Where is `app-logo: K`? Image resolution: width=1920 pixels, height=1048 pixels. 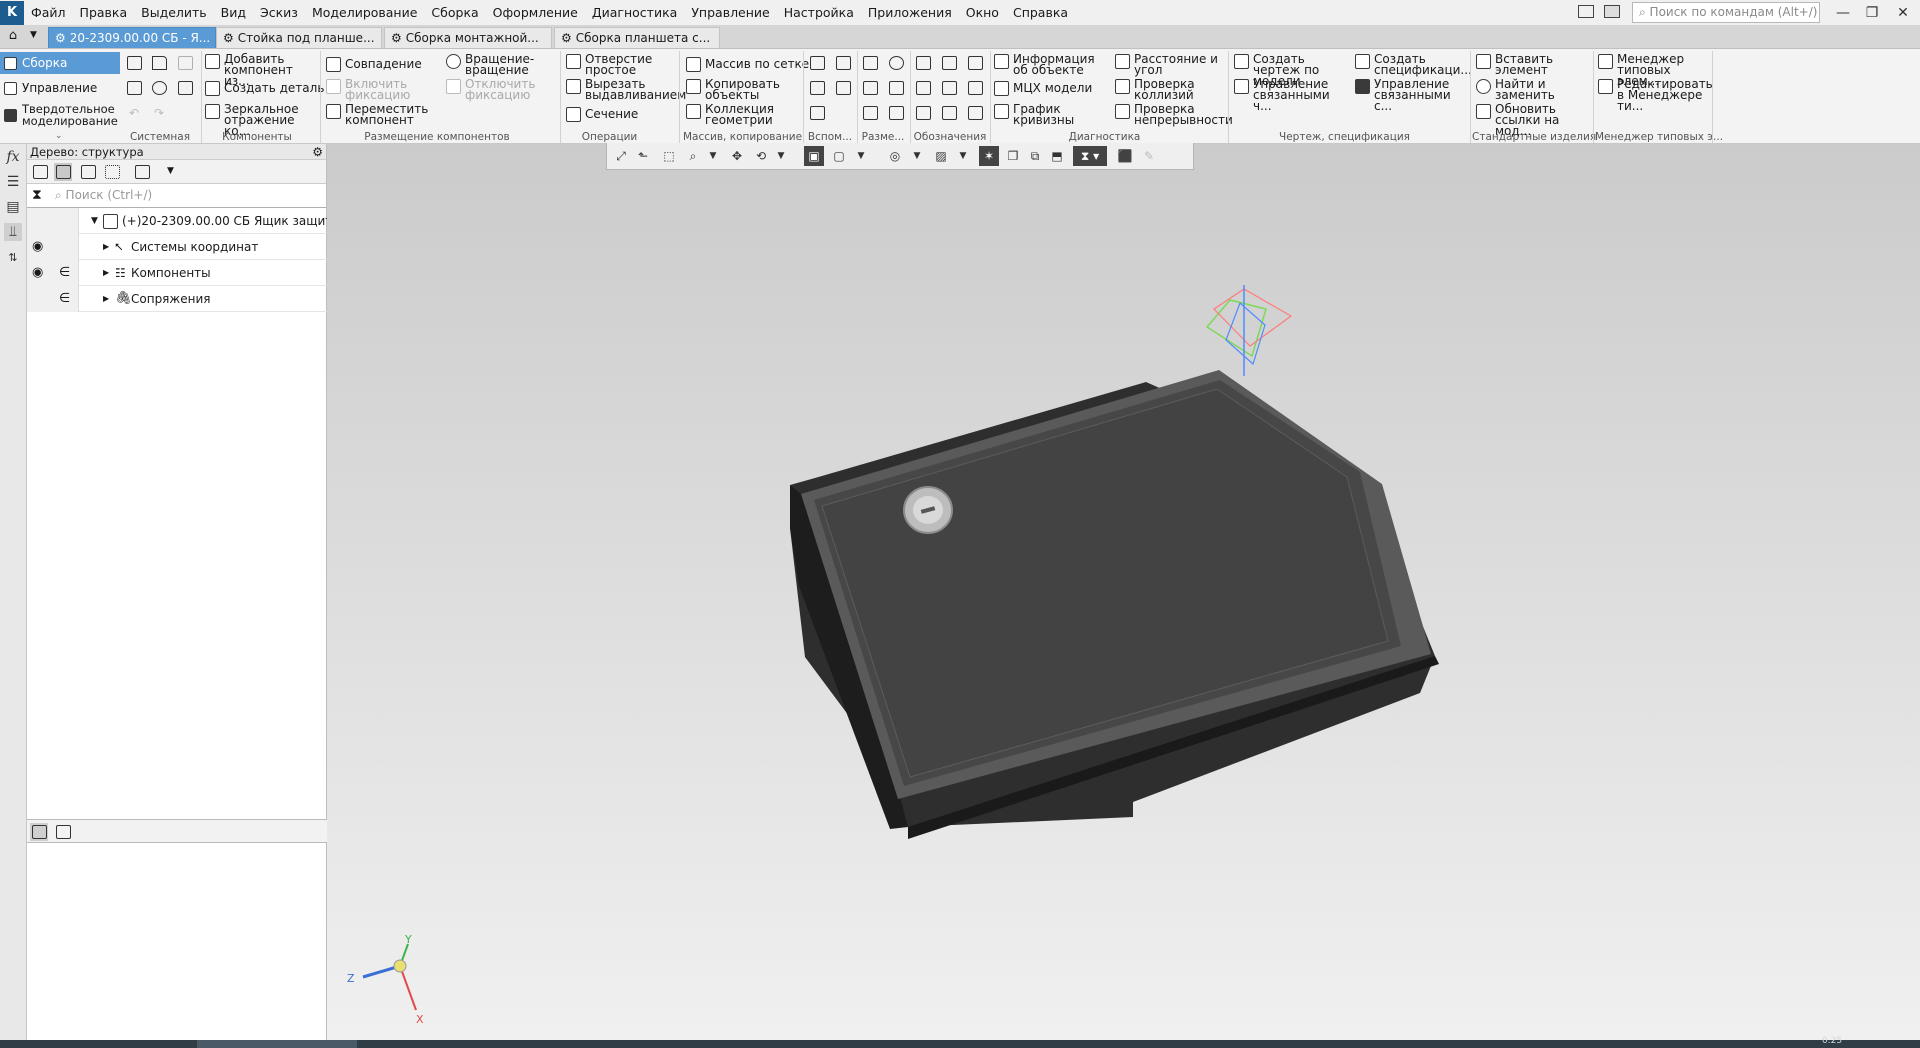
app-logo: K is located at coordinates (12, 12).